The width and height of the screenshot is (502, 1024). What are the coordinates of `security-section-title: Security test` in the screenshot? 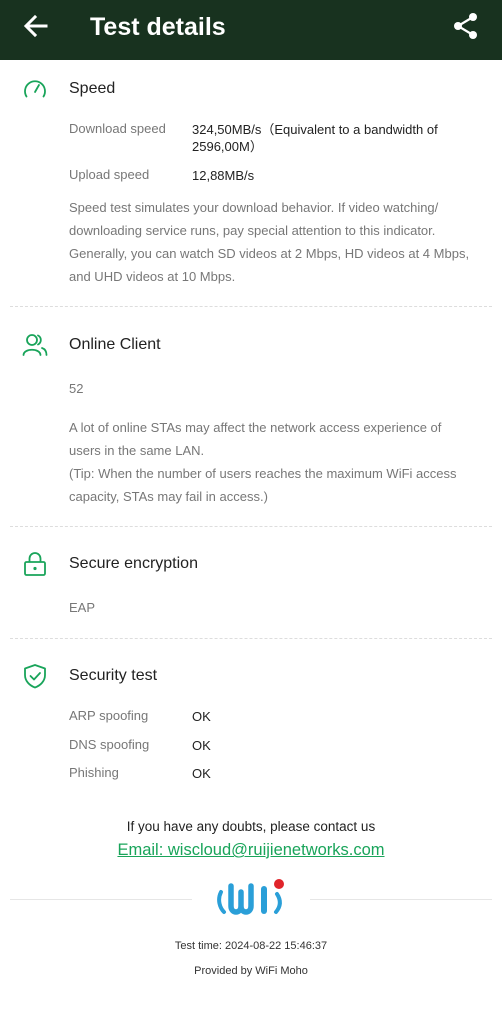 It's located at (113, 675).